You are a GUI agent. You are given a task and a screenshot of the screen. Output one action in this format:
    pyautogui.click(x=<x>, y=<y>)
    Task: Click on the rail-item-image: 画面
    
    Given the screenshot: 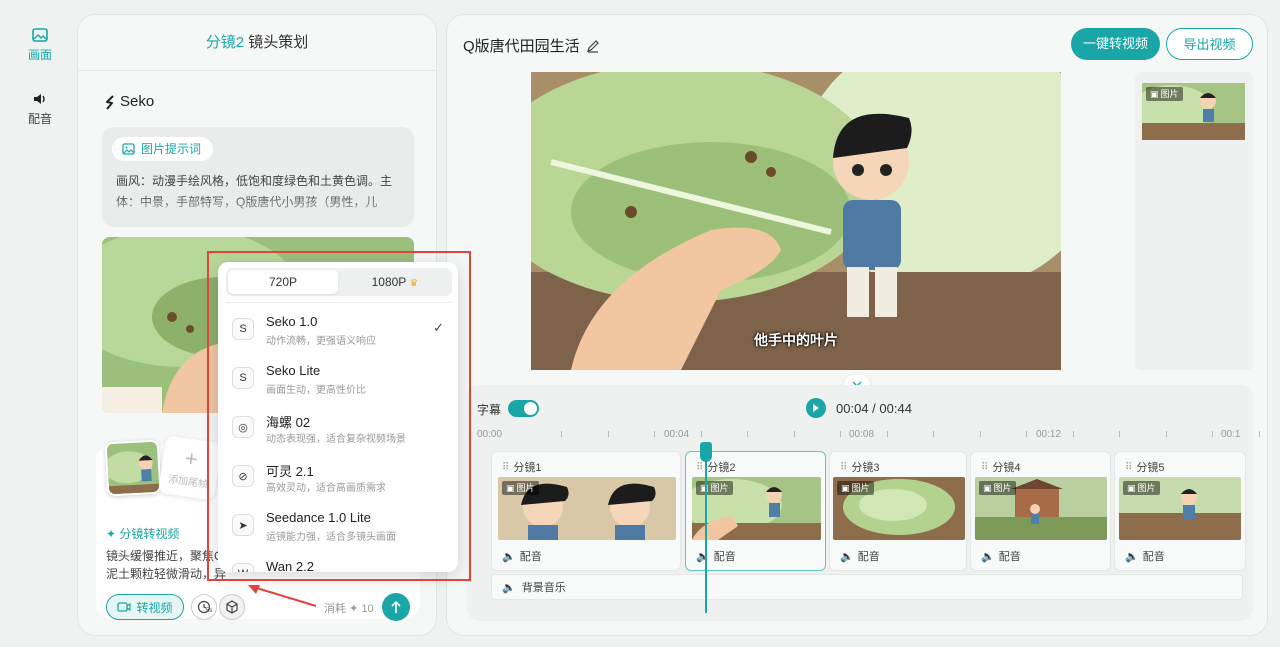 What is the action you would take?
    pyautogui.click(x=40, y=45)
    